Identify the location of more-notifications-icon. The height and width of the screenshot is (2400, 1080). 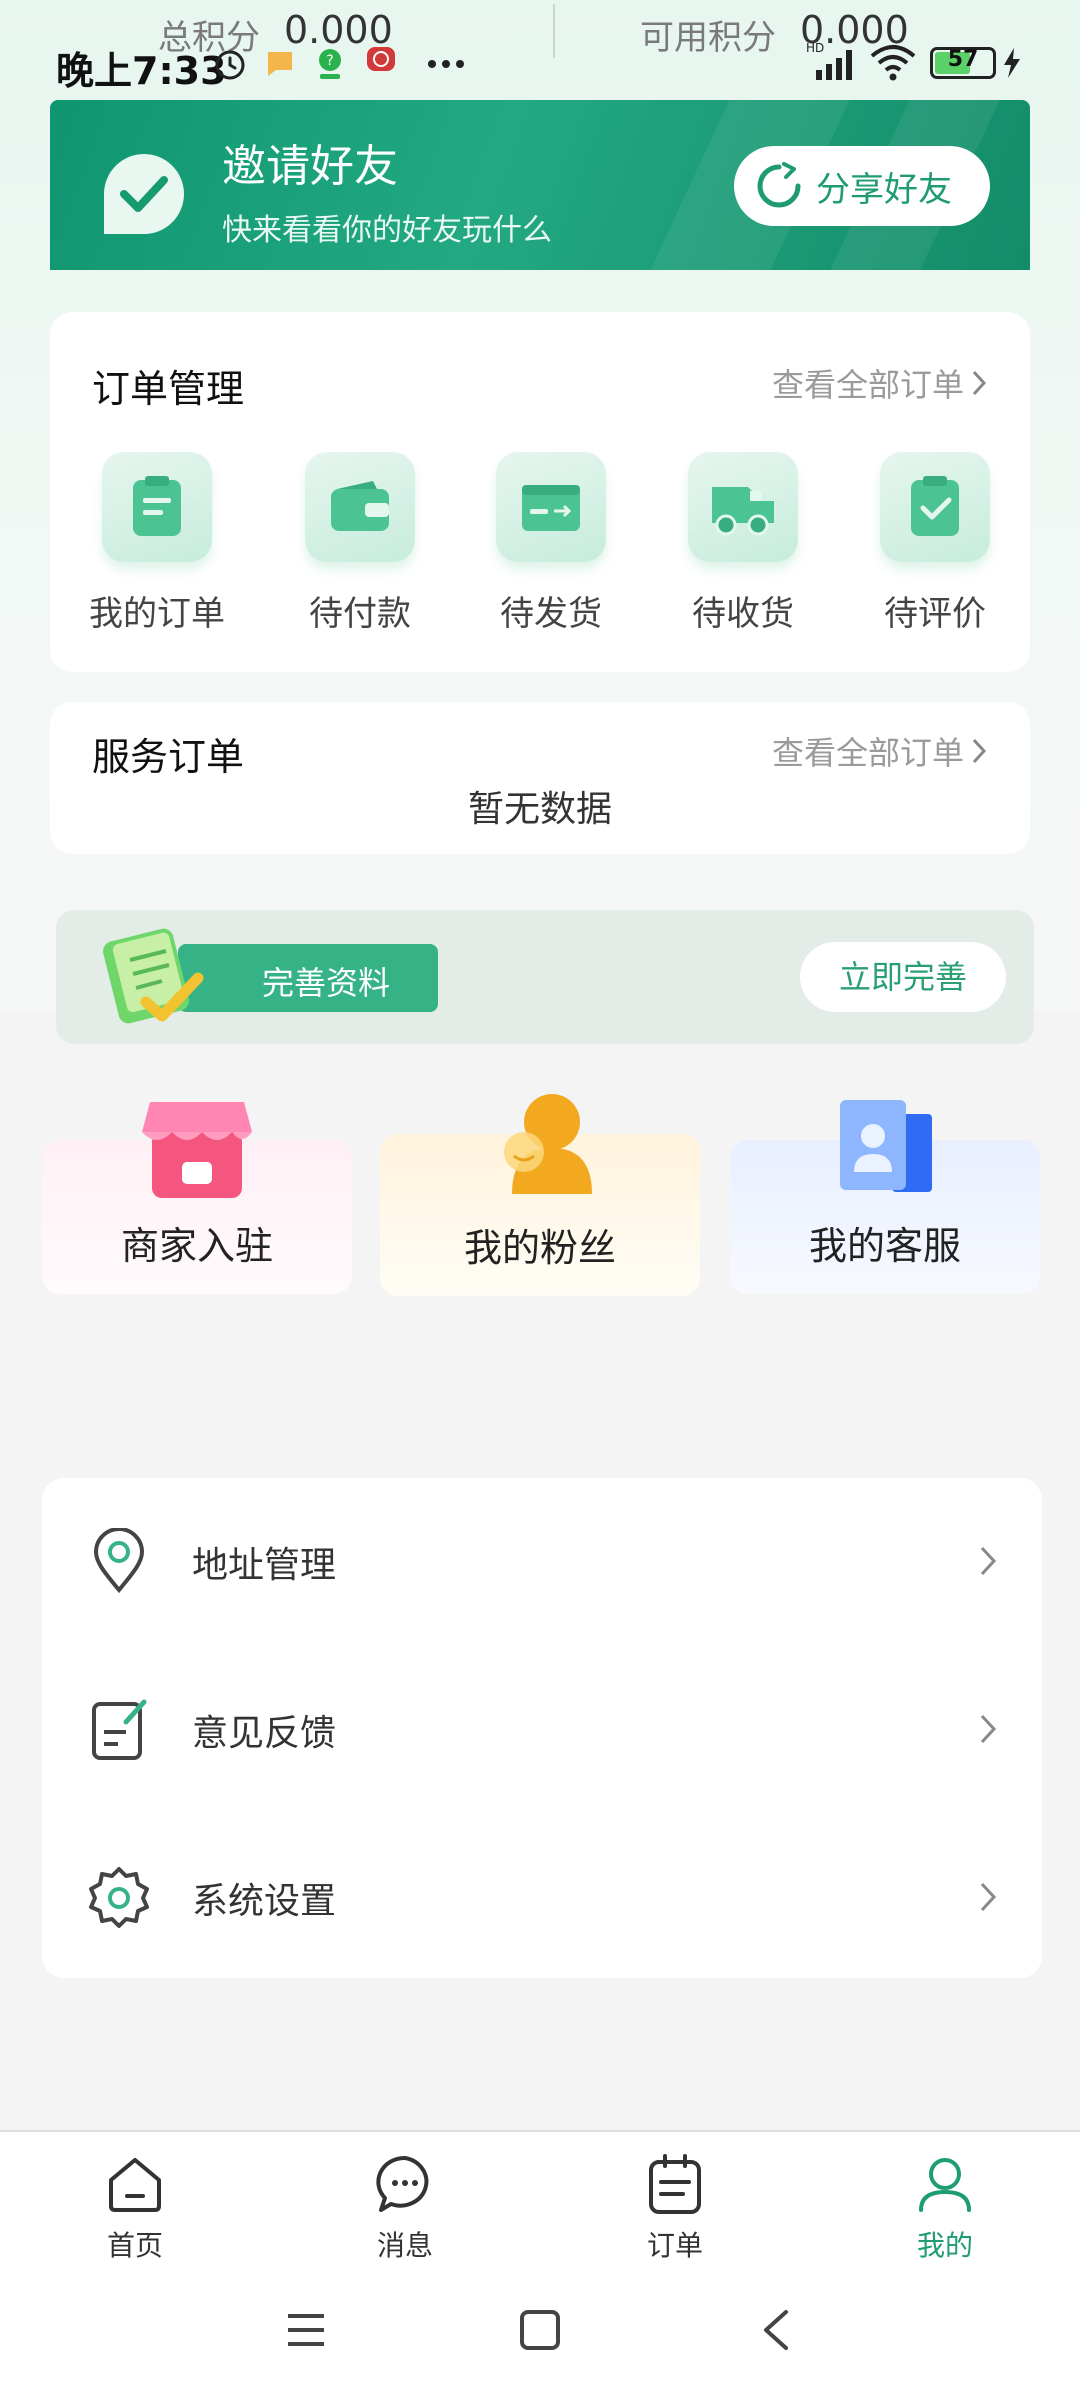
(446, 64).